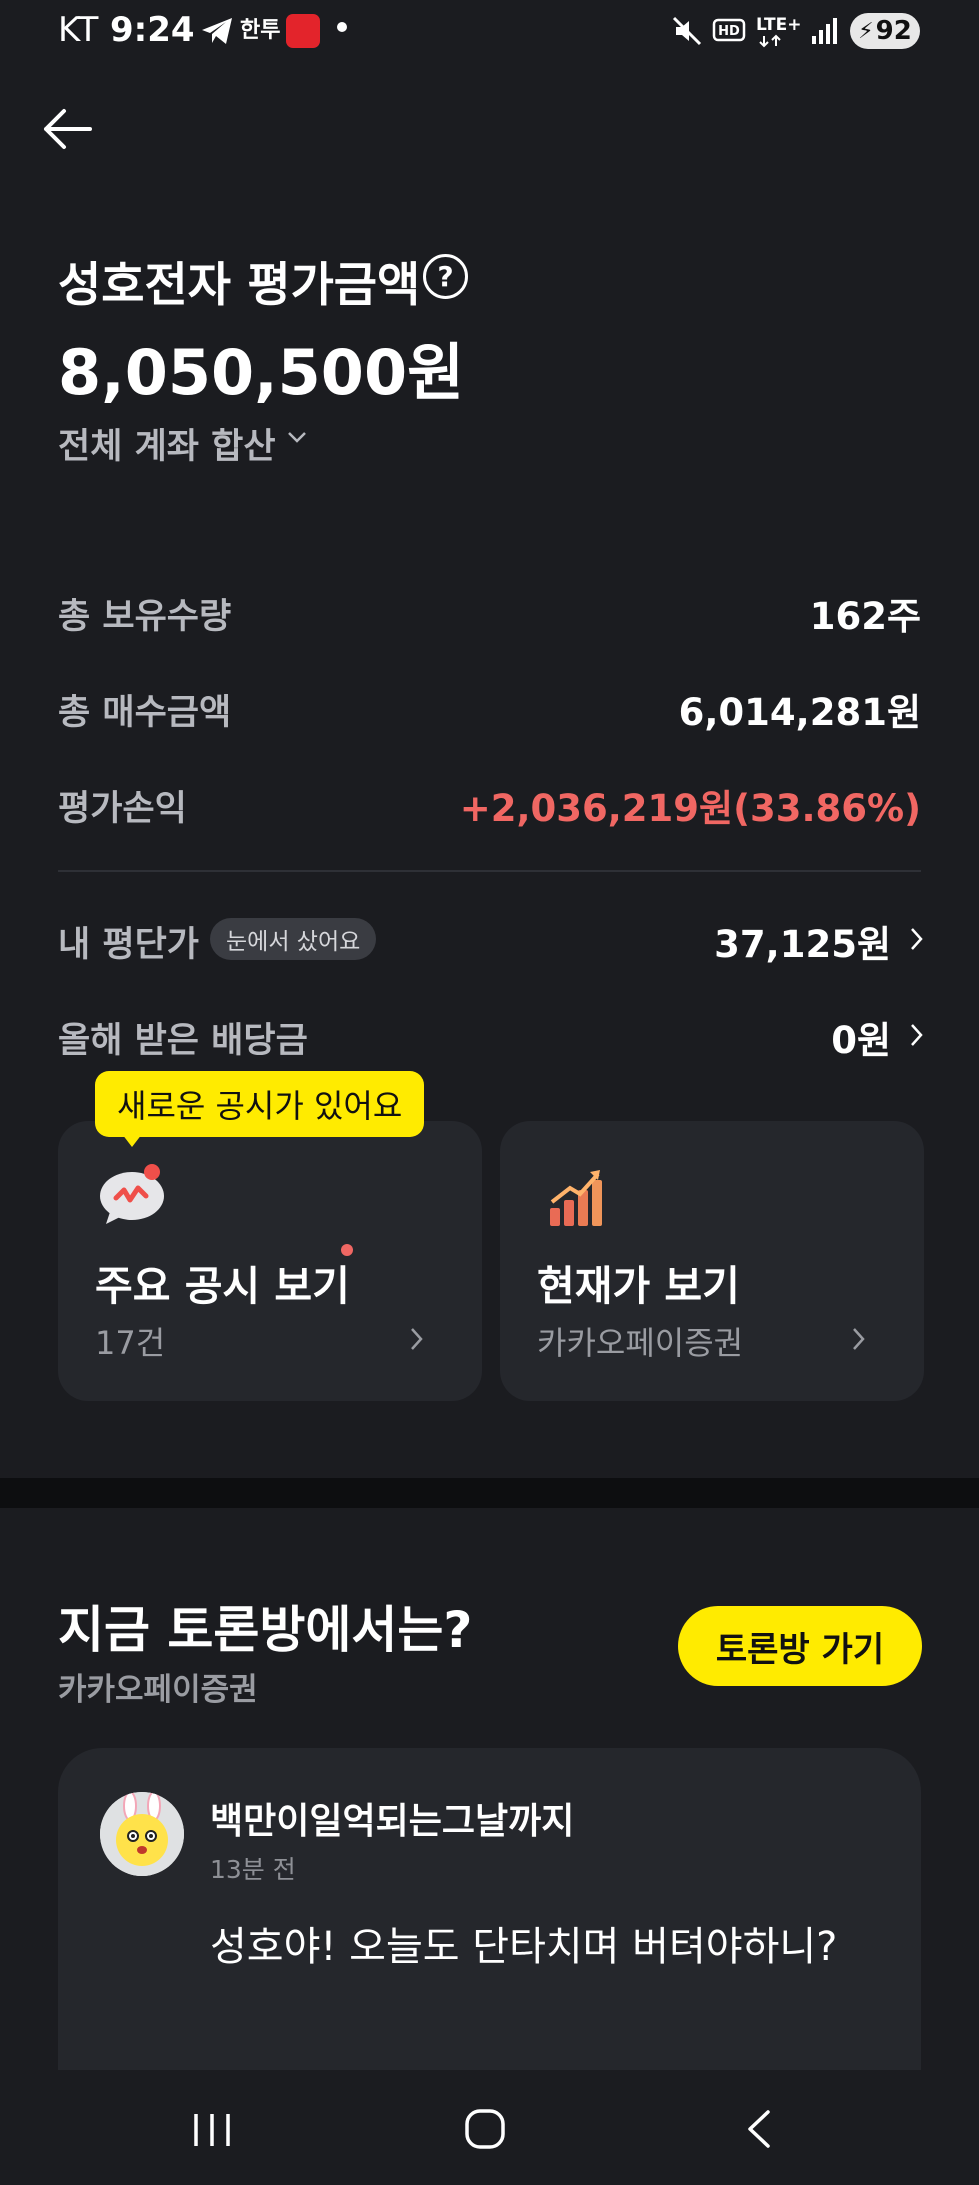 The image size is (979, 2185). I want to click on post-author: 백만이일억되는그날까지, so click(392, 1821).